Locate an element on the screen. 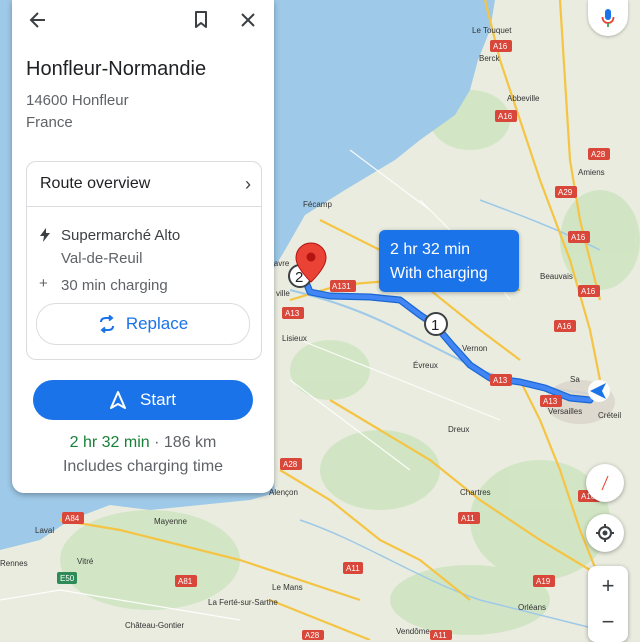  svg-text: Vernon is located at coordinates (474, 348).